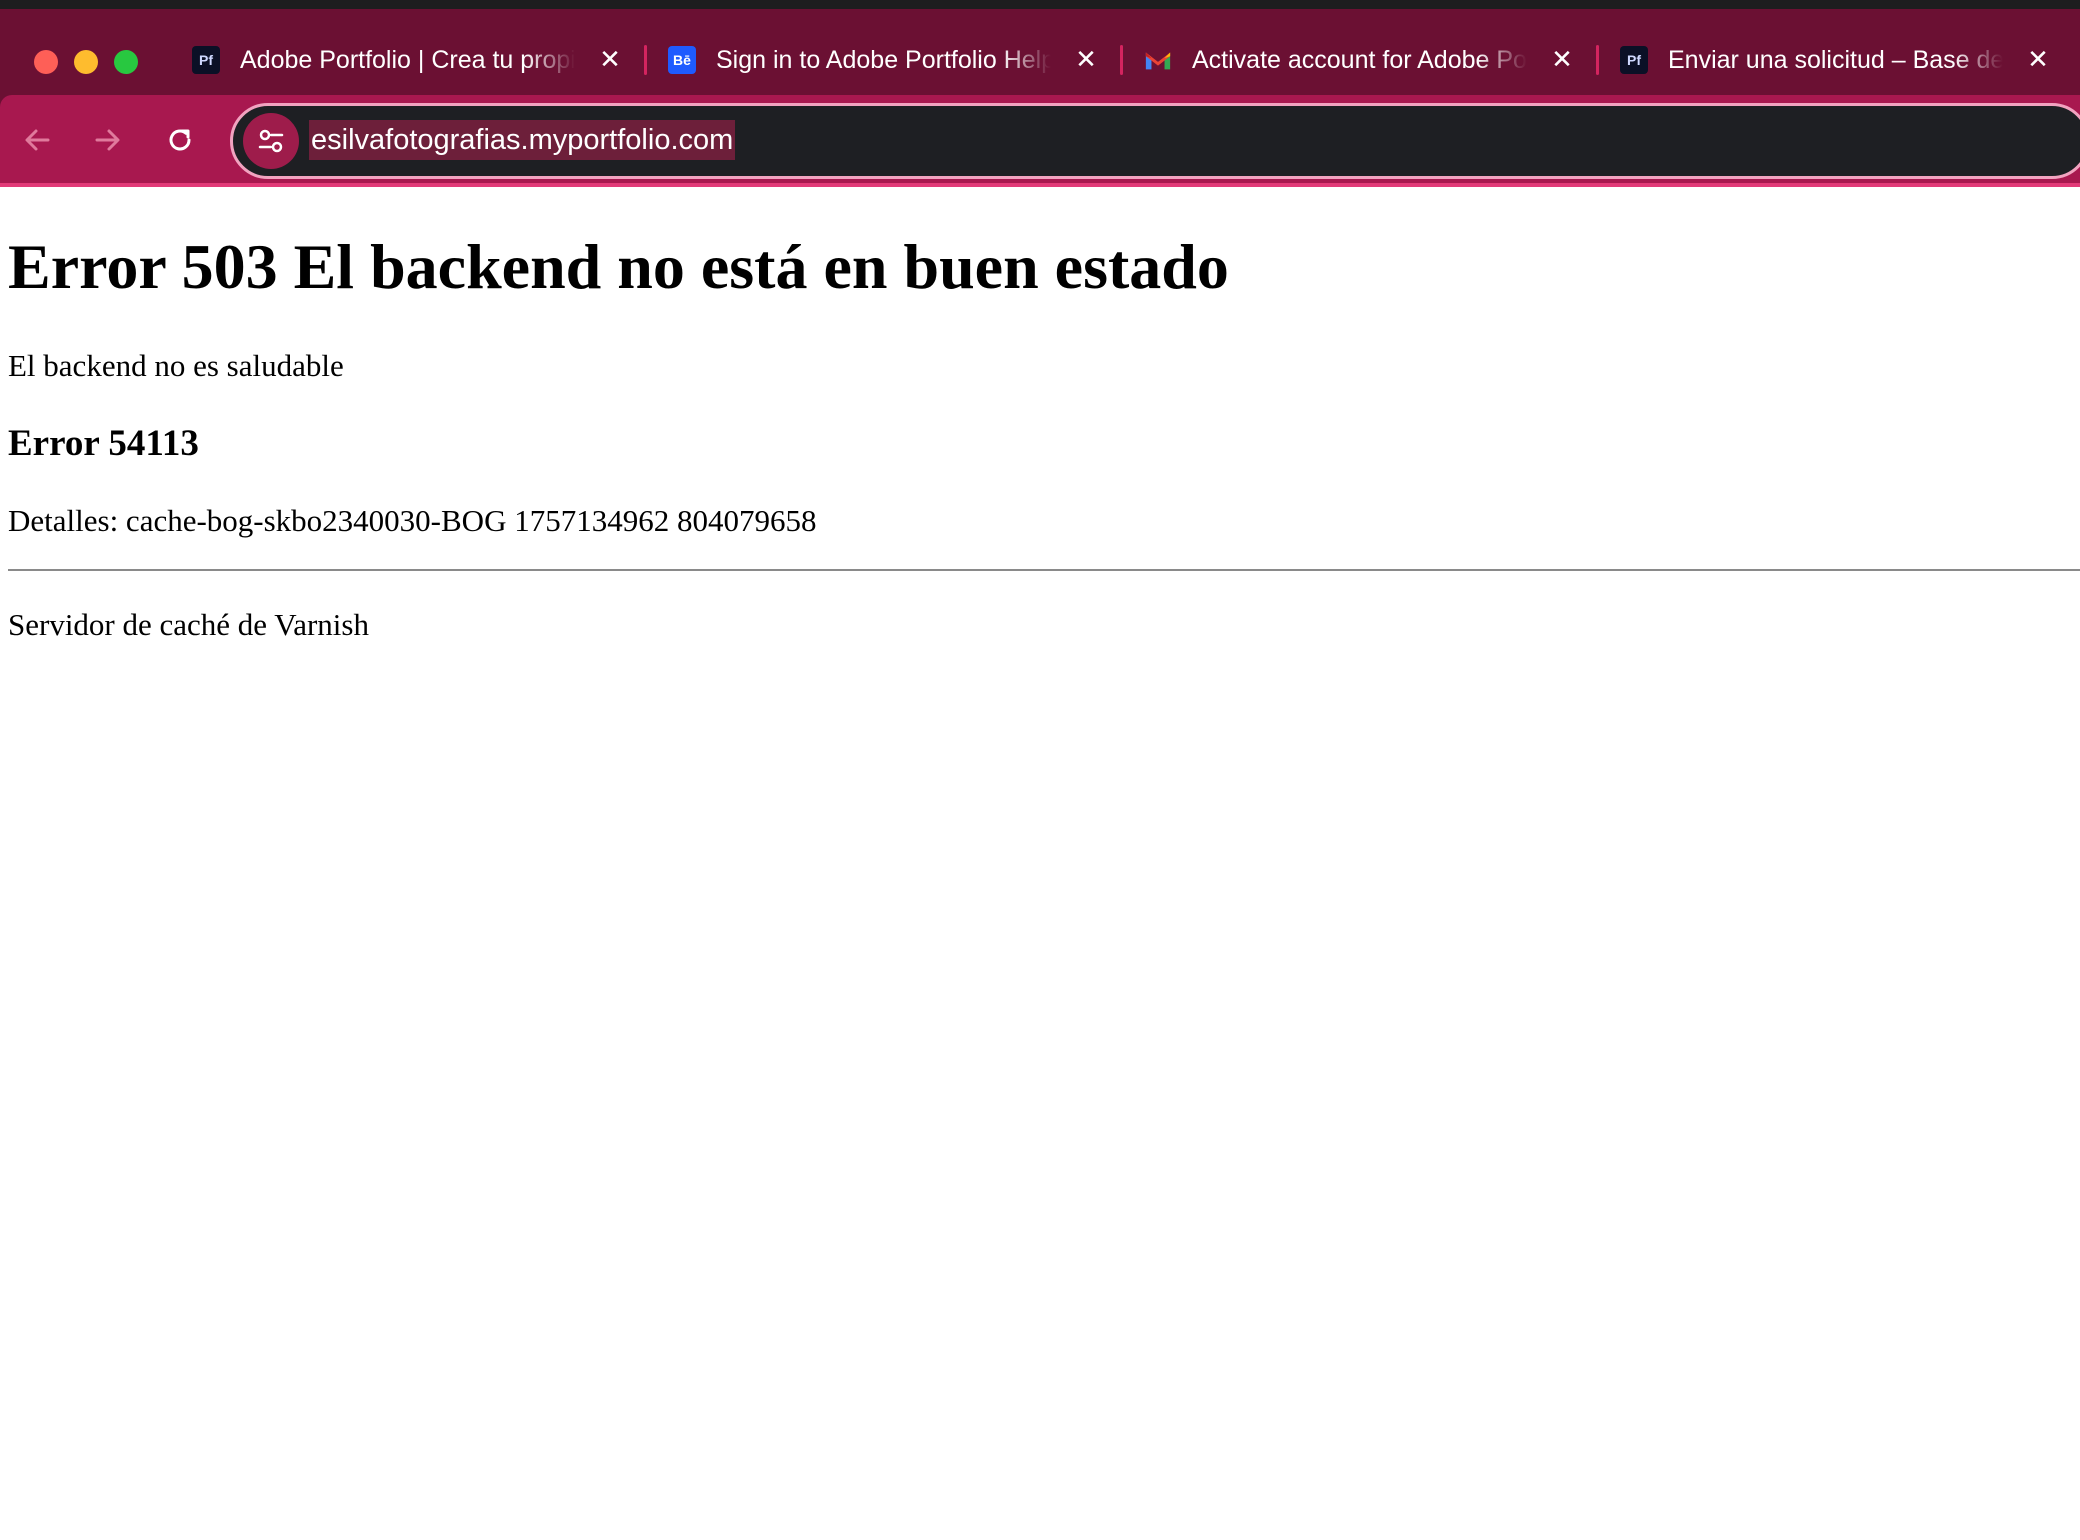  I want to click on reload-icon, so click(180, 140).